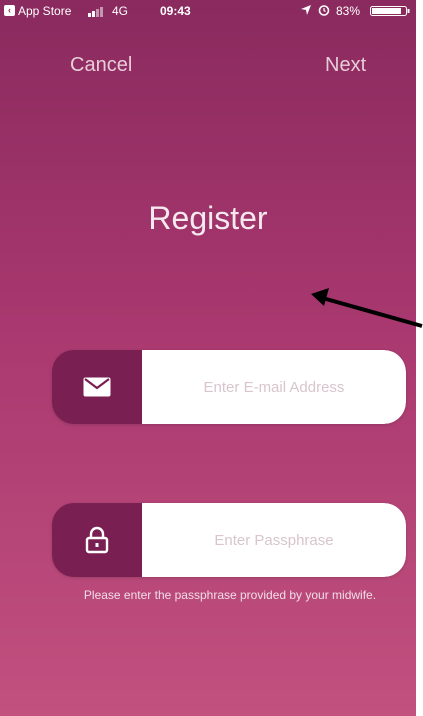 The image size is (423, 716). I want to click on battery-icon, so click(390, 11).